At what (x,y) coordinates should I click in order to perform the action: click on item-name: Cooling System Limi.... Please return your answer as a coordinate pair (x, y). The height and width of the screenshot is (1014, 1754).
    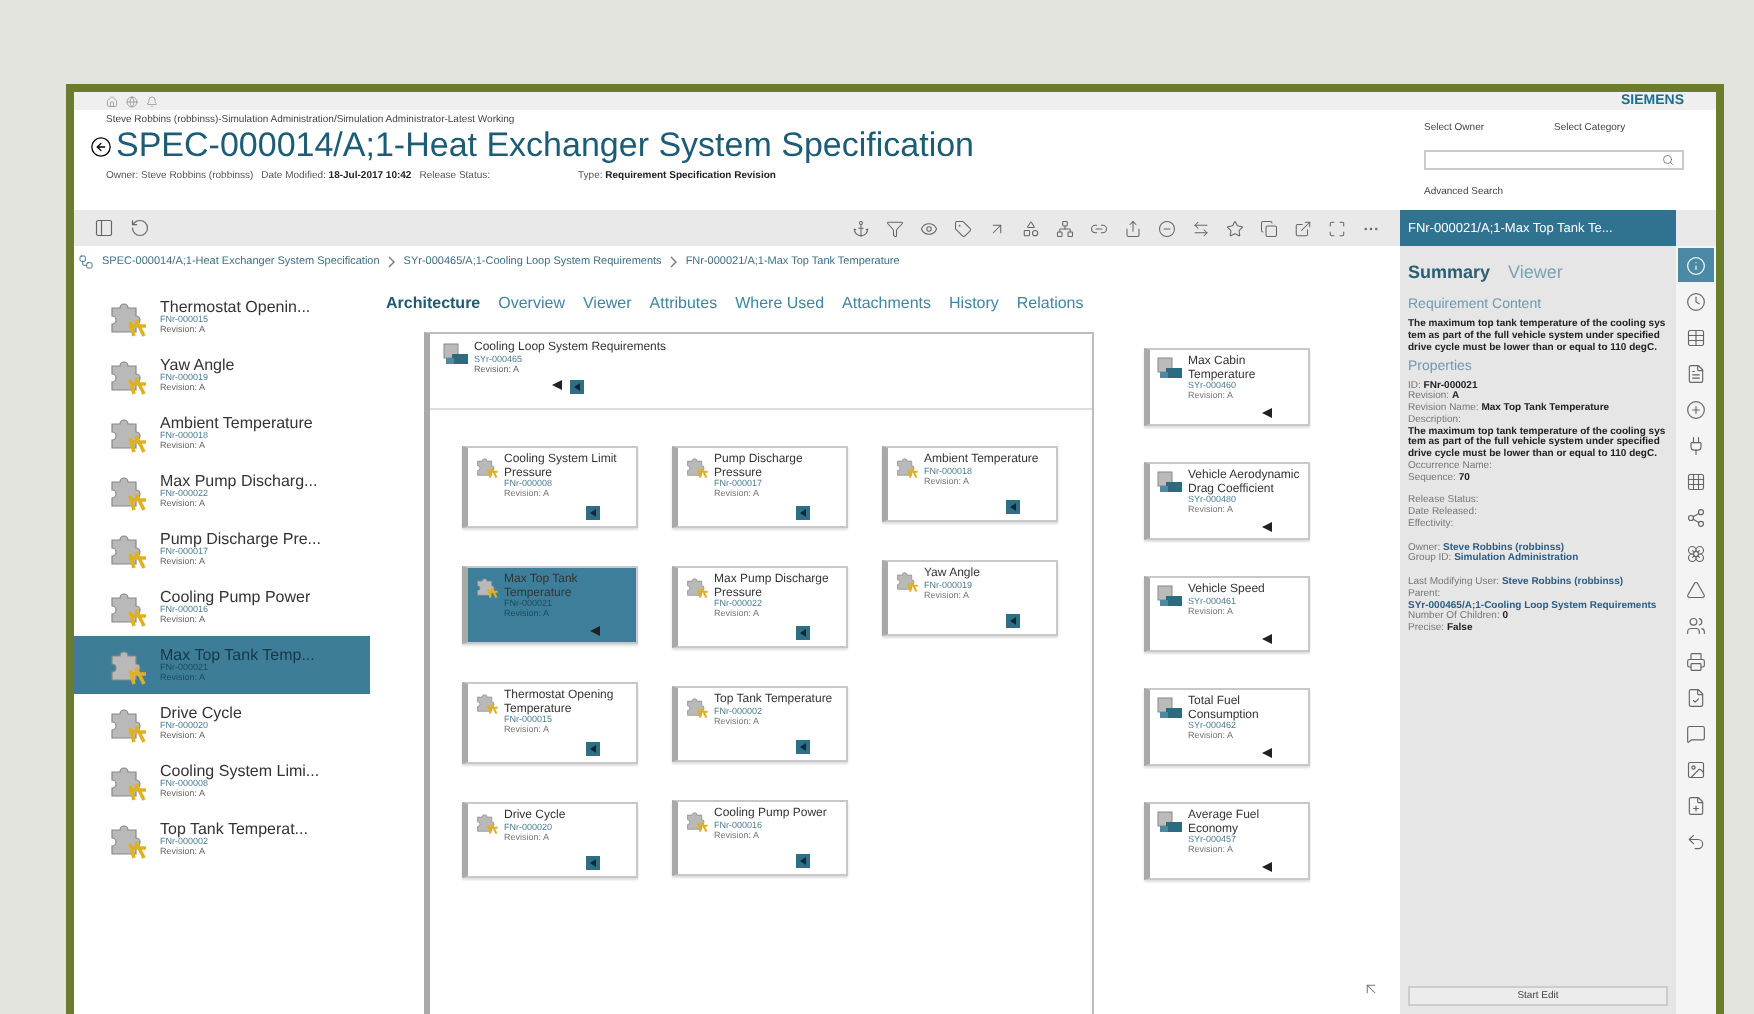
    Looking at the image, I should click on (240, 771).